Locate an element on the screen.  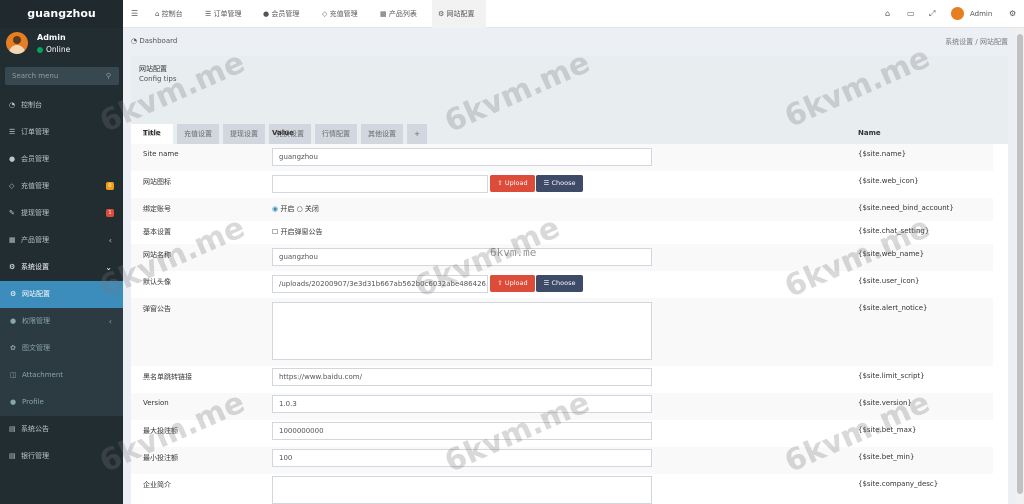
row-variable: {$site.company_desc} is located at coordinates (898, 484).